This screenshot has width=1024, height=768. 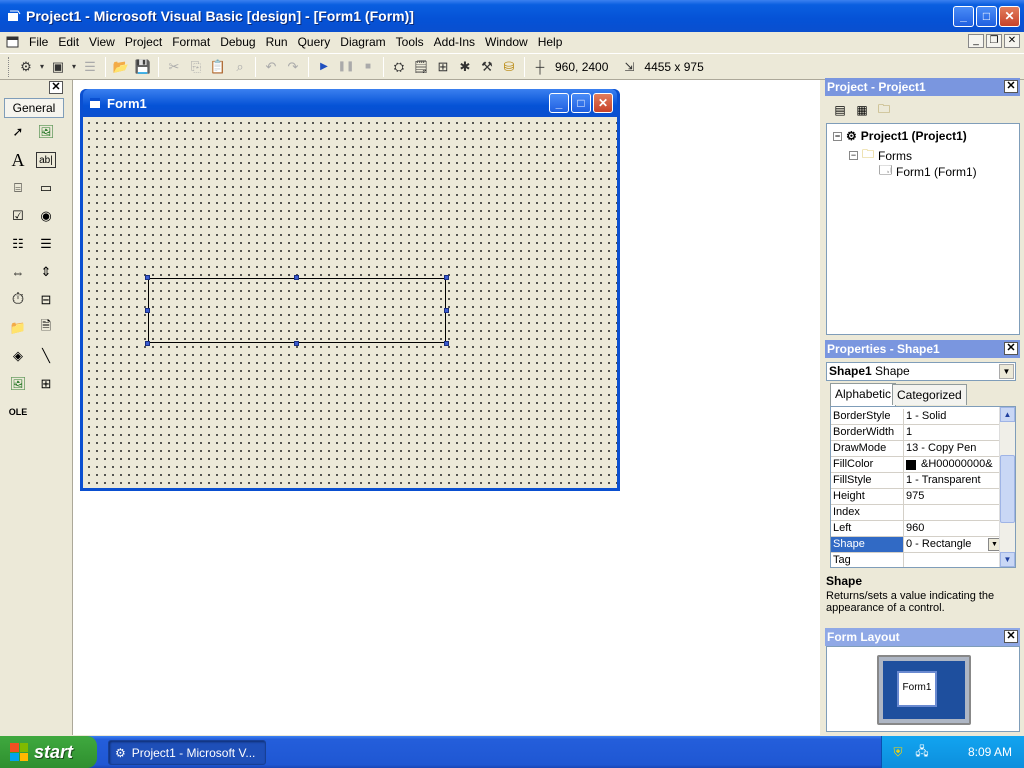 I want to click on project-explorer-icon: ⛭, so click(x=399, y=67).